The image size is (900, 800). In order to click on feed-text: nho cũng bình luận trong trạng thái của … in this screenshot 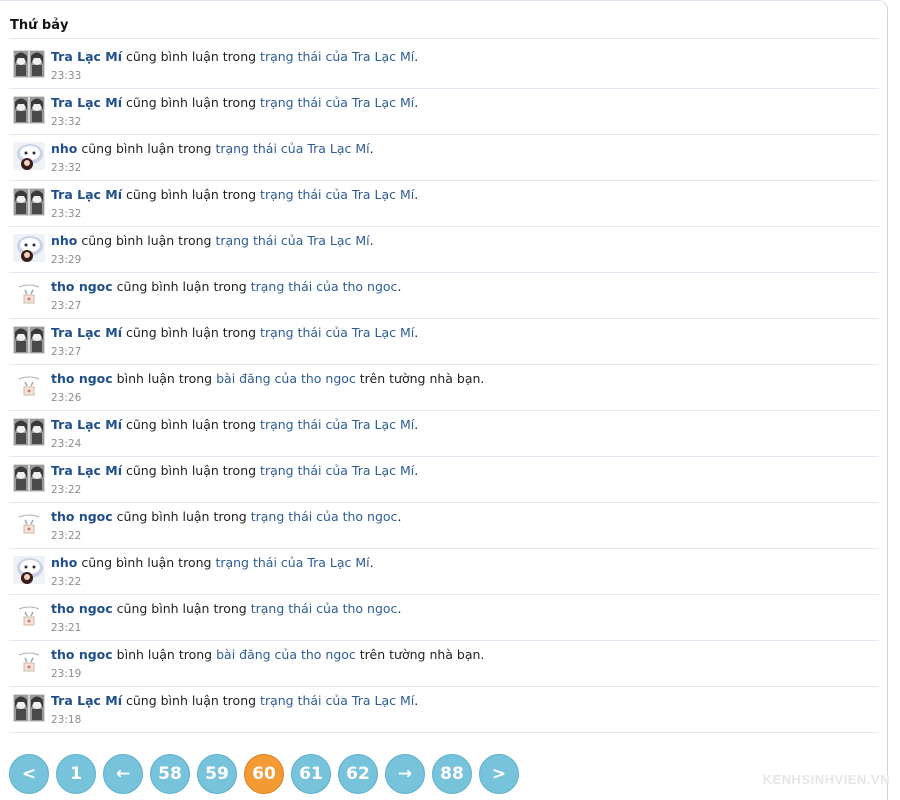, I will do `click(212, 240)`.